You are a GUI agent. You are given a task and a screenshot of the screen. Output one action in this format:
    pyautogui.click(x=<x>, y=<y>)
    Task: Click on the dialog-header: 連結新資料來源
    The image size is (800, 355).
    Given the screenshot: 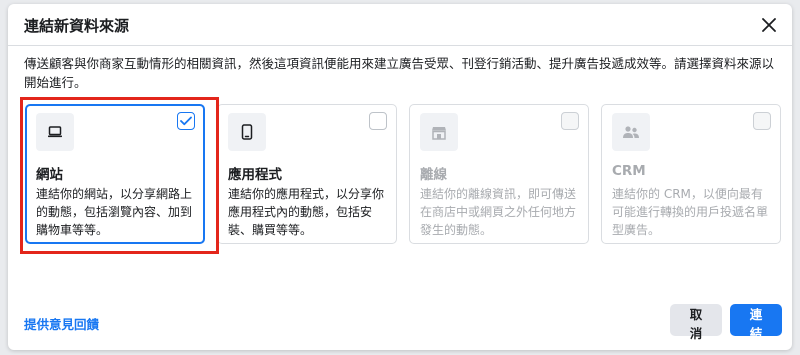 What is the action you would take?
    pyautogui.click(x=400, y=25)
    